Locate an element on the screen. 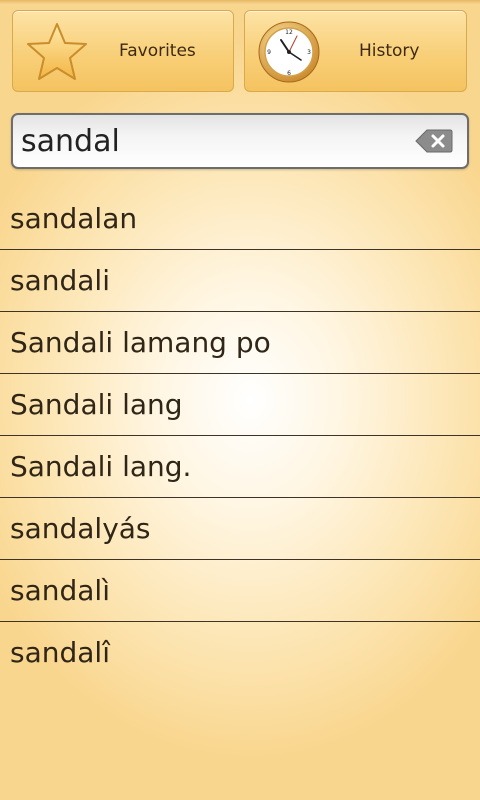 The image size is (480, 800). favorites-button: Favorites is located at coordinates (123, 51).